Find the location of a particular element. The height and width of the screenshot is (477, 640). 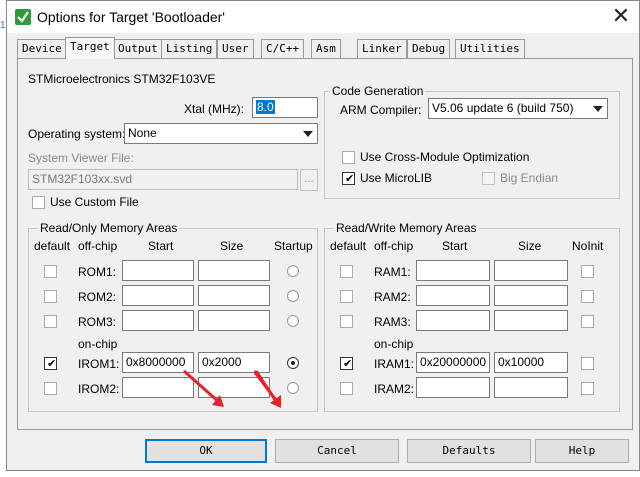

tab-linker: Linker is located at coordinates (382, 48).